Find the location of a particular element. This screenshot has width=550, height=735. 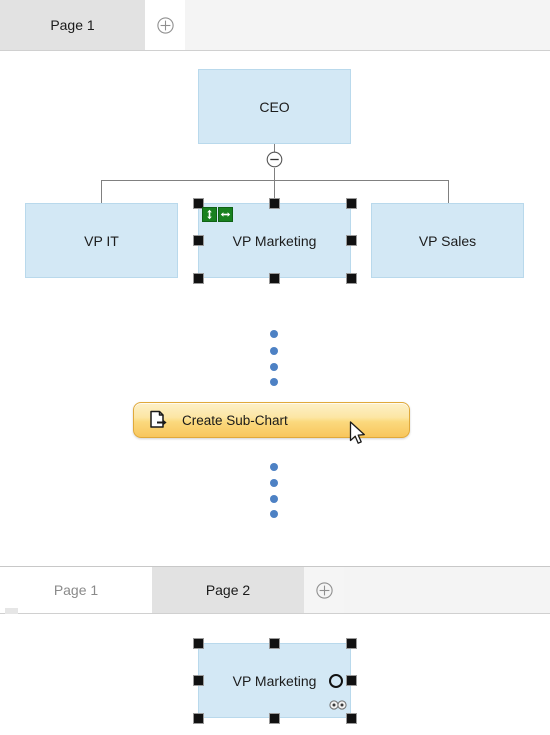

org-node-vp-it: VP IT is located at coordinates (101, 240).